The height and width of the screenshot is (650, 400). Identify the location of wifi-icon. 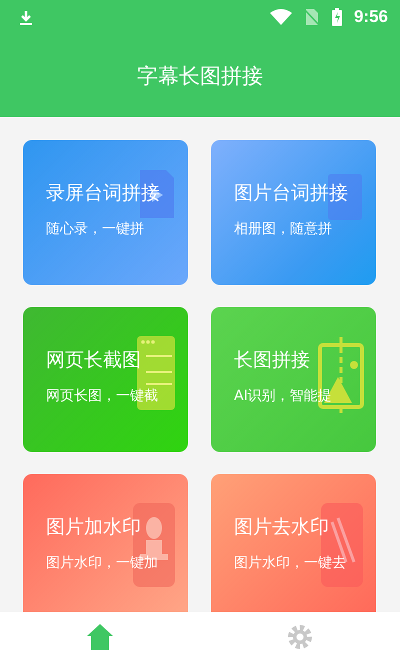
(281, 17).